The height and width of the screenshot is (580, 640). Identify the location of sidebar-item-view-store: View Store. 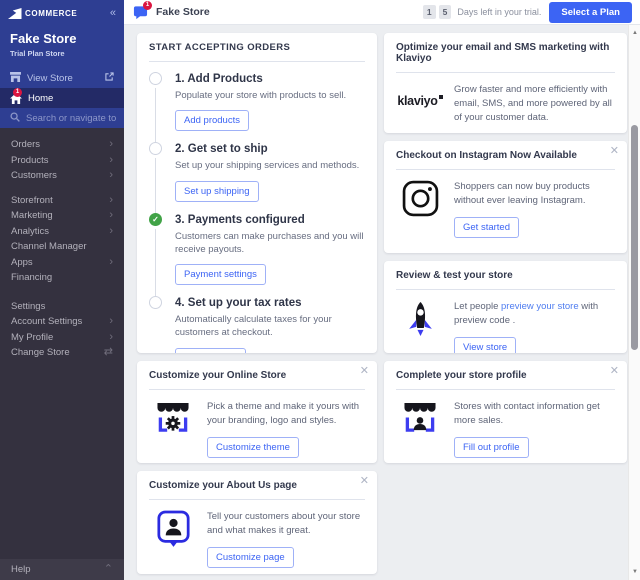
(62, 78).